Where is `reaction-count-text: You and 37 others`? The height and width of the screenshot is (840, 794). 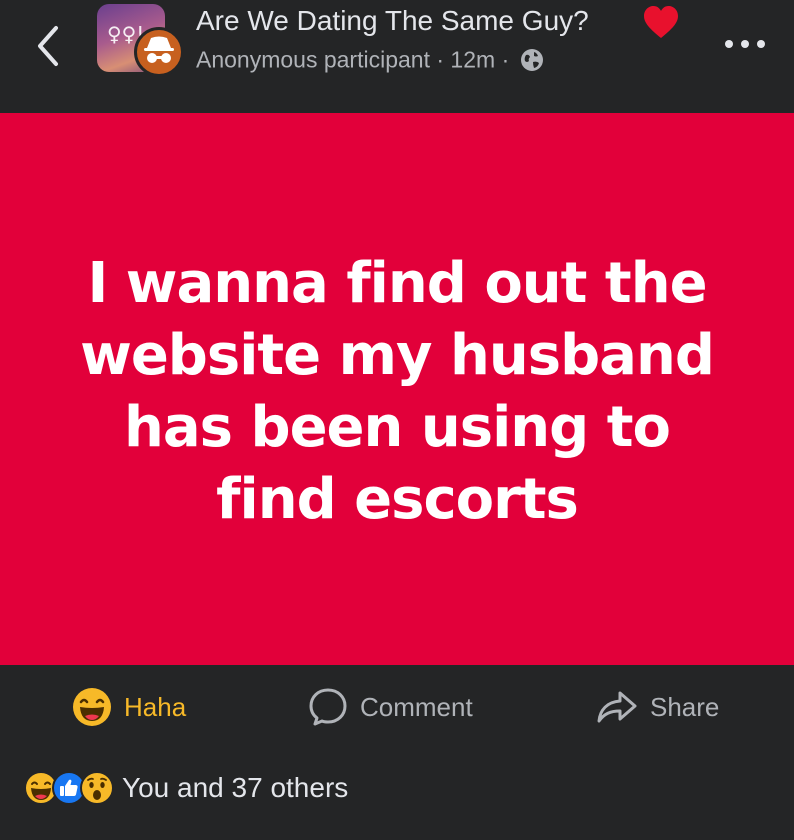
reaction-count-text: You and 37 others is located at coordinates (235, 787).